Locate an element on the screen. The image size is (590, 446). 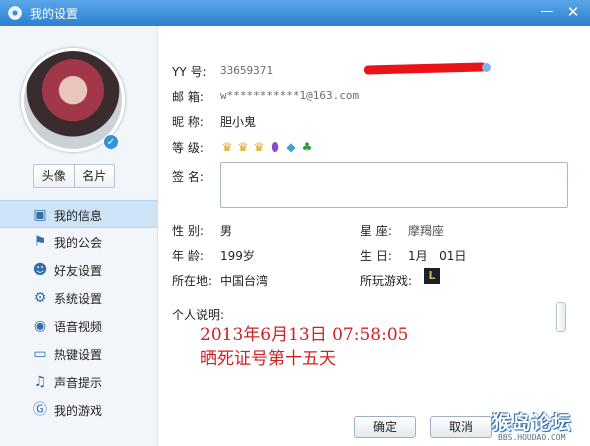
avatar-tab-button: 头像 is located at coordinates (54, 176).